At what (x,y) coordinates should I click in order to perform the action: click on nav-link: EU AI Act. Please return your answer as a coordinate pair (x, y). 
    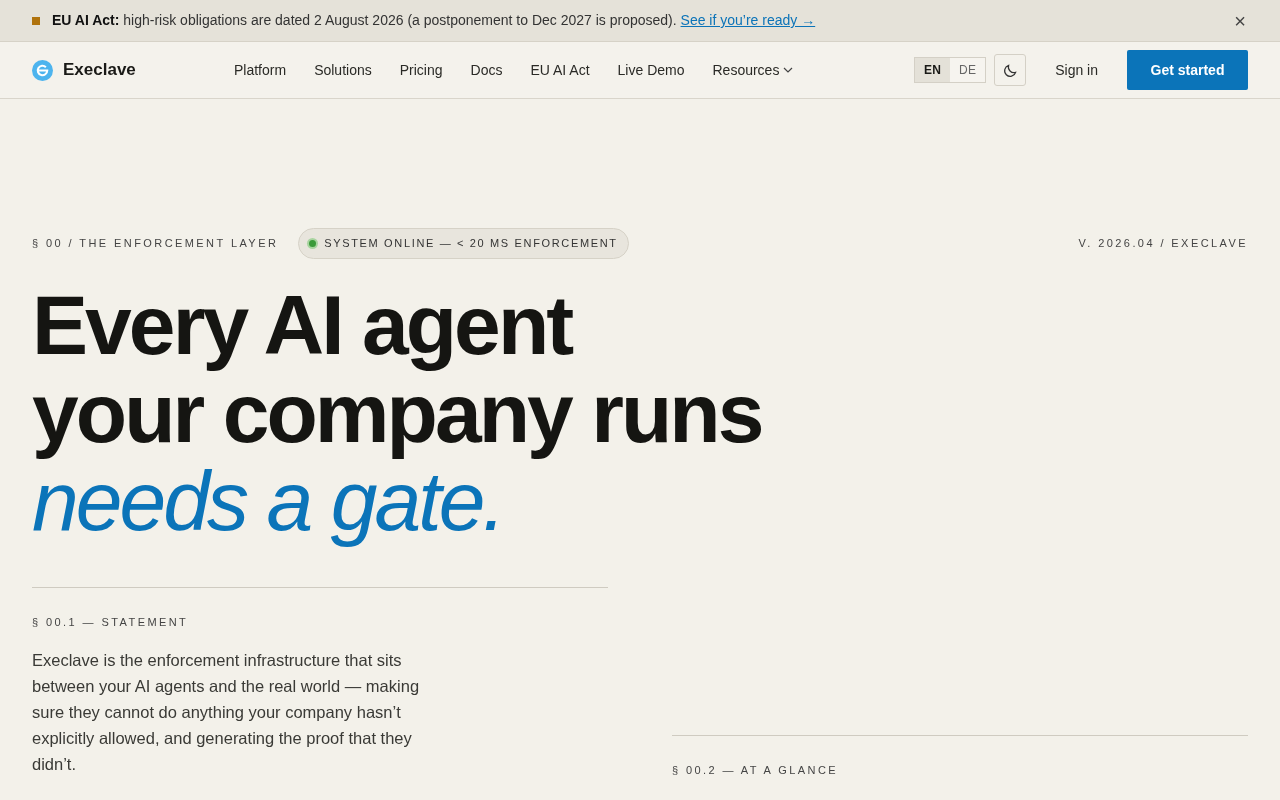
    Looking at the image, I should click on (560, 70).